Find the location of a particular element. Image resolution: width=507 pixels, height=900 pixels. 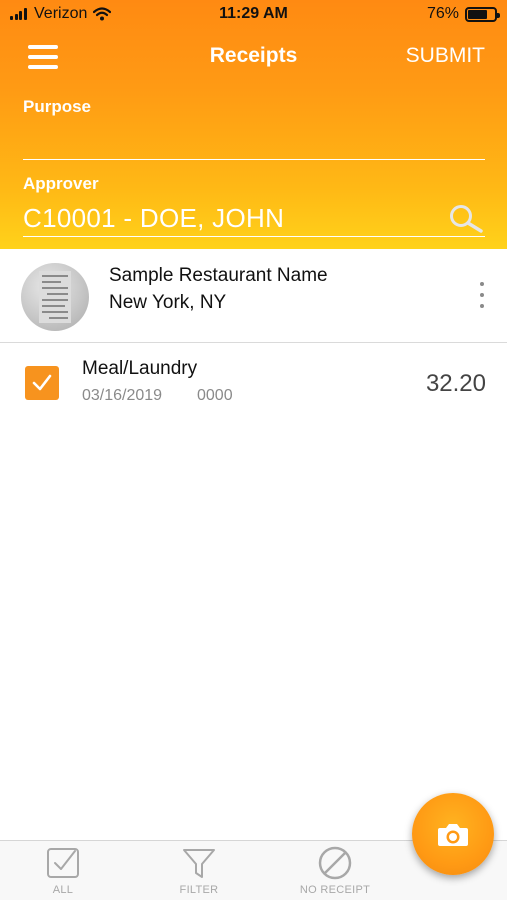

approver-field: C10001 - DOE, JOHN is located at coordinates (254, 218).